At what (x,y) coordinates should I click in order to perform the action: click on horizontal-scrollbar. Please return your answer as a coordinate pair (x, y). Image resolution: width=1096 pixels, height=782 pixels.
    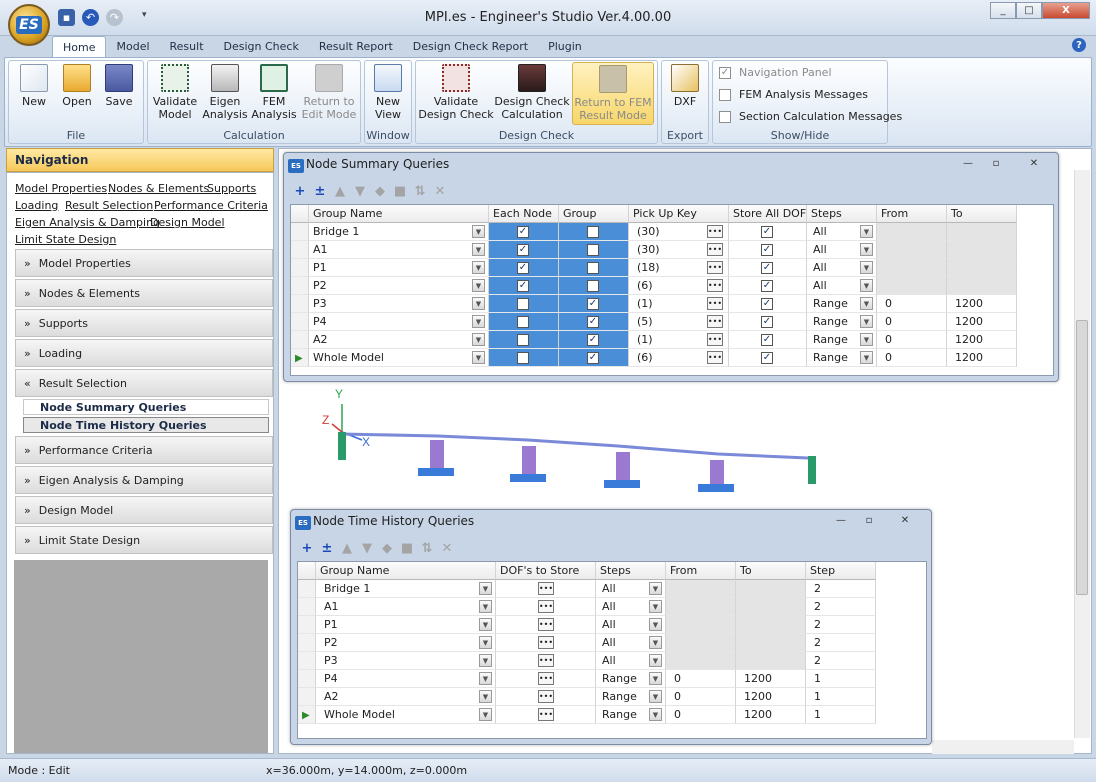
    Looking at the image, I should click on (1003, 747).